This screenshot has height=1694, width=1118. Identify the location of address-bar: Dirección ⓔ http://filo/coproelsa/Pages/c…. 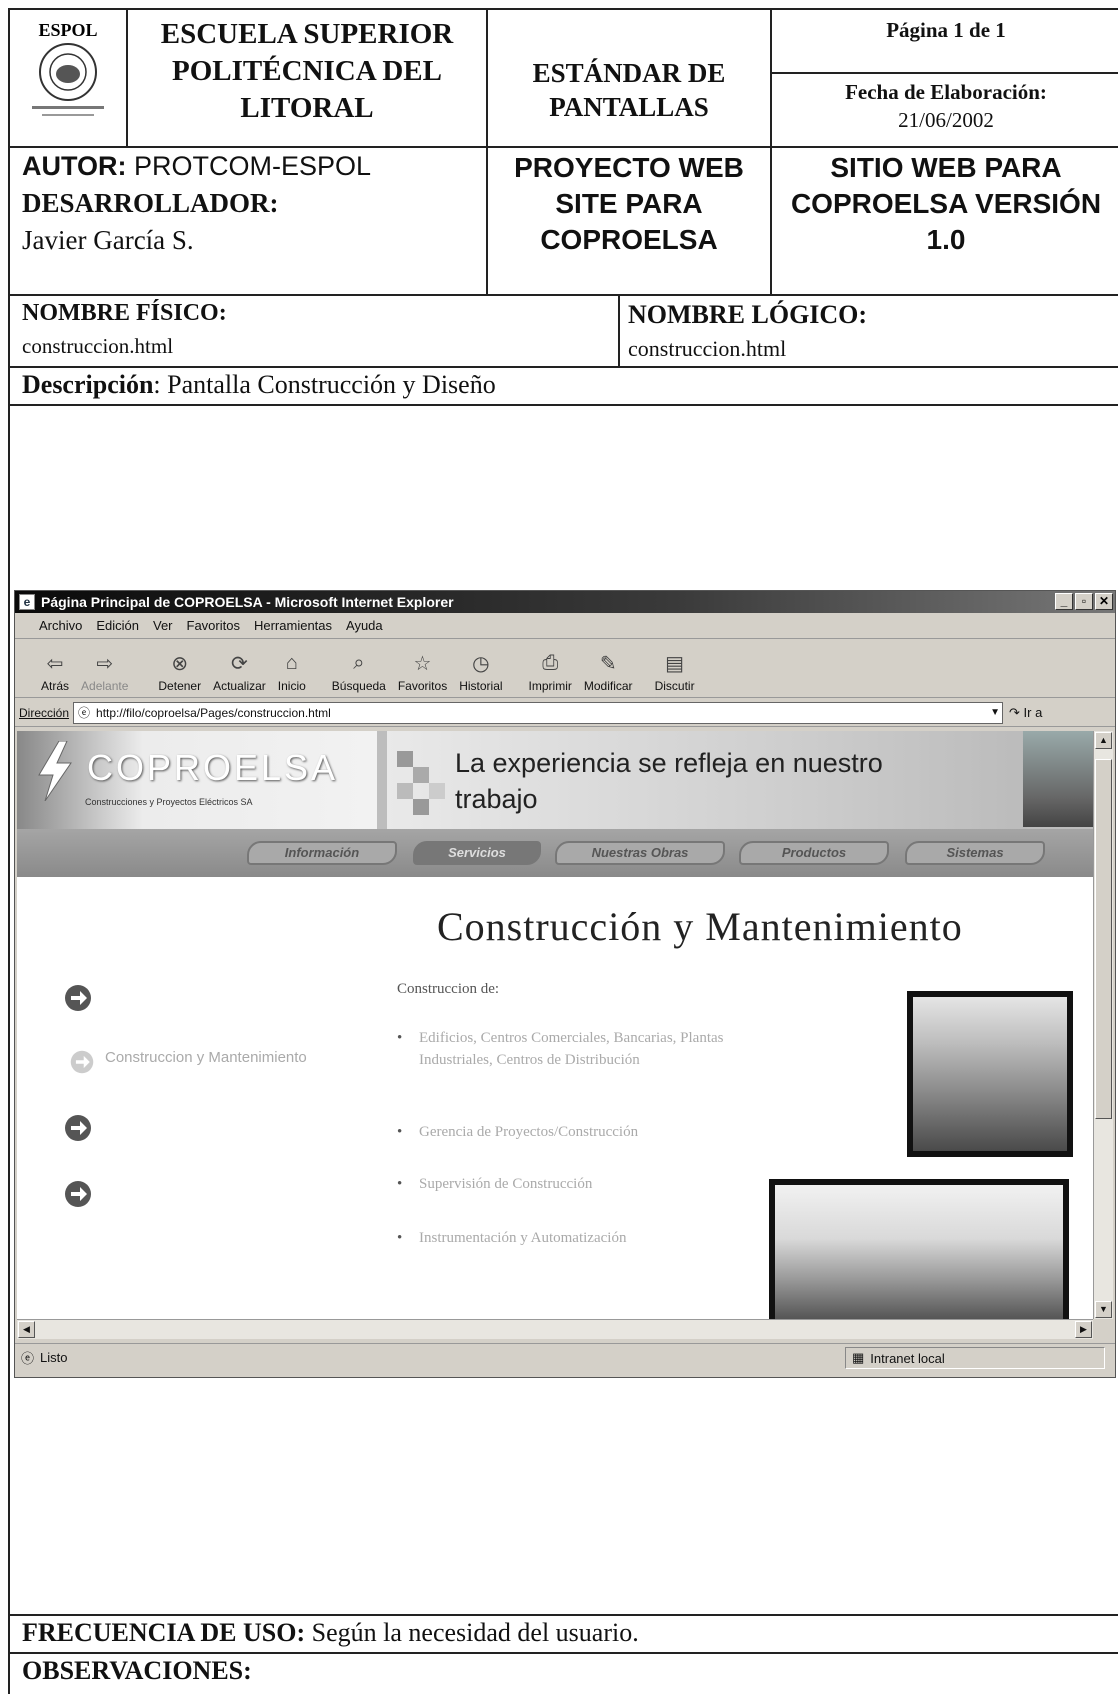
(565, 713).